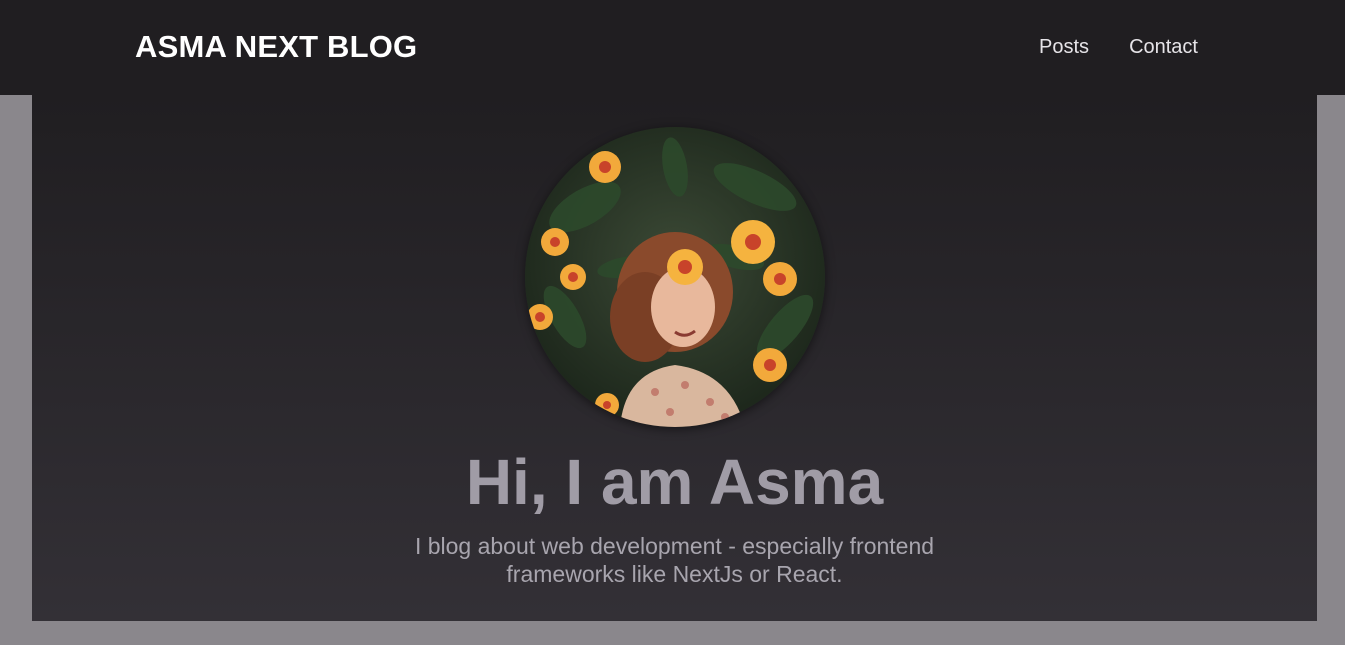  Describe the element at coordinates (276, 47) in the screenshot. I see `site-logo: ASMA NEXT BLOG` at that location.